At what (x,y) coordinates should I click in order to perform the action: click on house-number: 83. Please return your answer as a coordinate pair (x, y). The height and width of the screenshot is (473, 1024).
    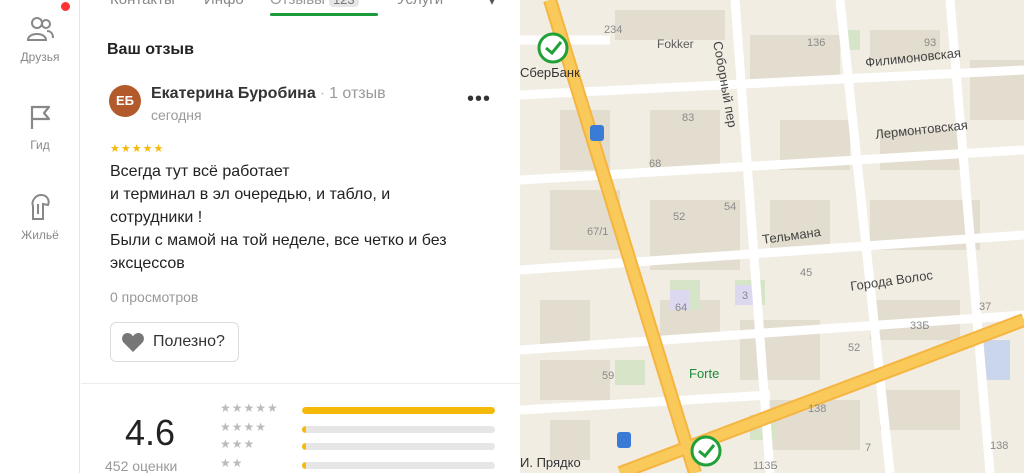
    Looking at the image, I should click on (688, 118).